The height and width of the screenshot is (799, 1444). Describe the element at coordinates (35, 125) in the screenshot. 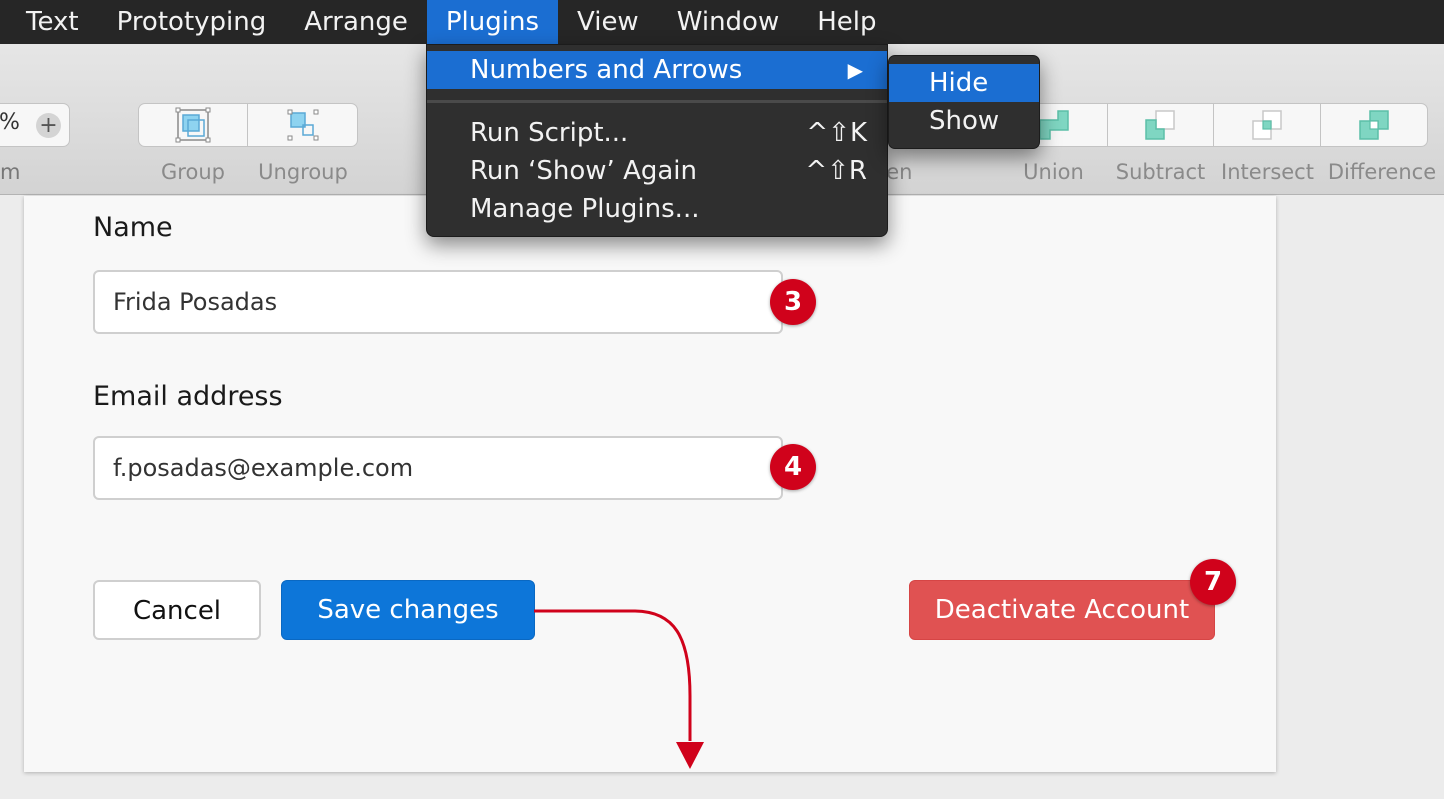

I see `zoom-control: % +` at that location.